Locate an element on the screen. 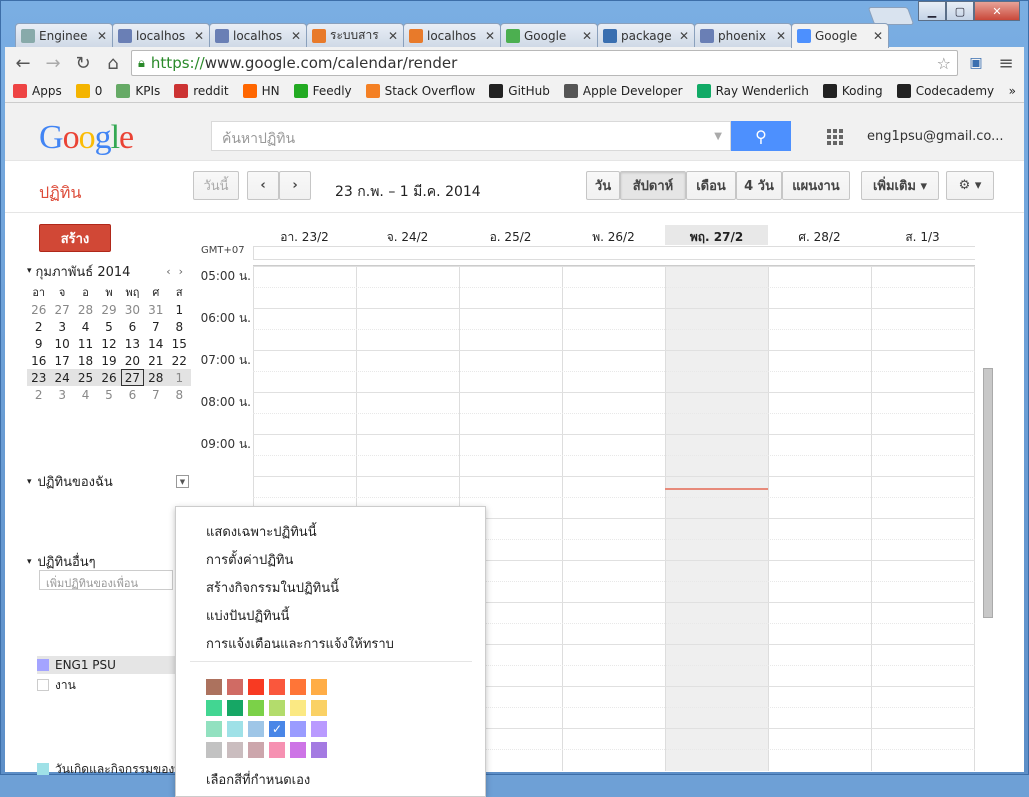 The height and width of the screenshot is (797, 1029). browser-tab: ระบบสาร ✕ is located at coordinates (355, 35).